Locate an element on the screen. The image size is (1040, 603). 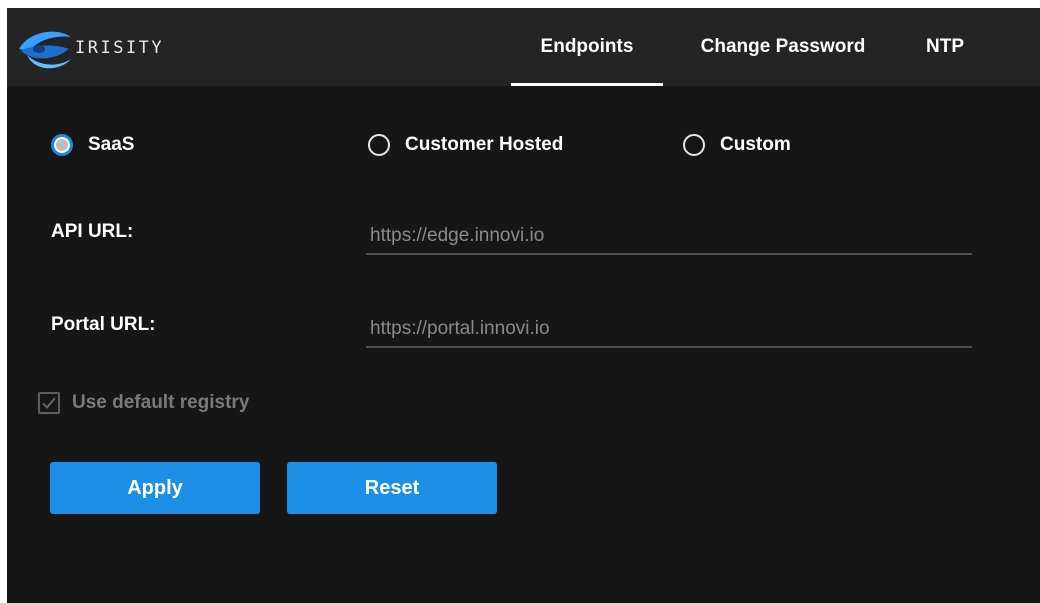
radio-checked-icon is located at coordinates (62, 145).